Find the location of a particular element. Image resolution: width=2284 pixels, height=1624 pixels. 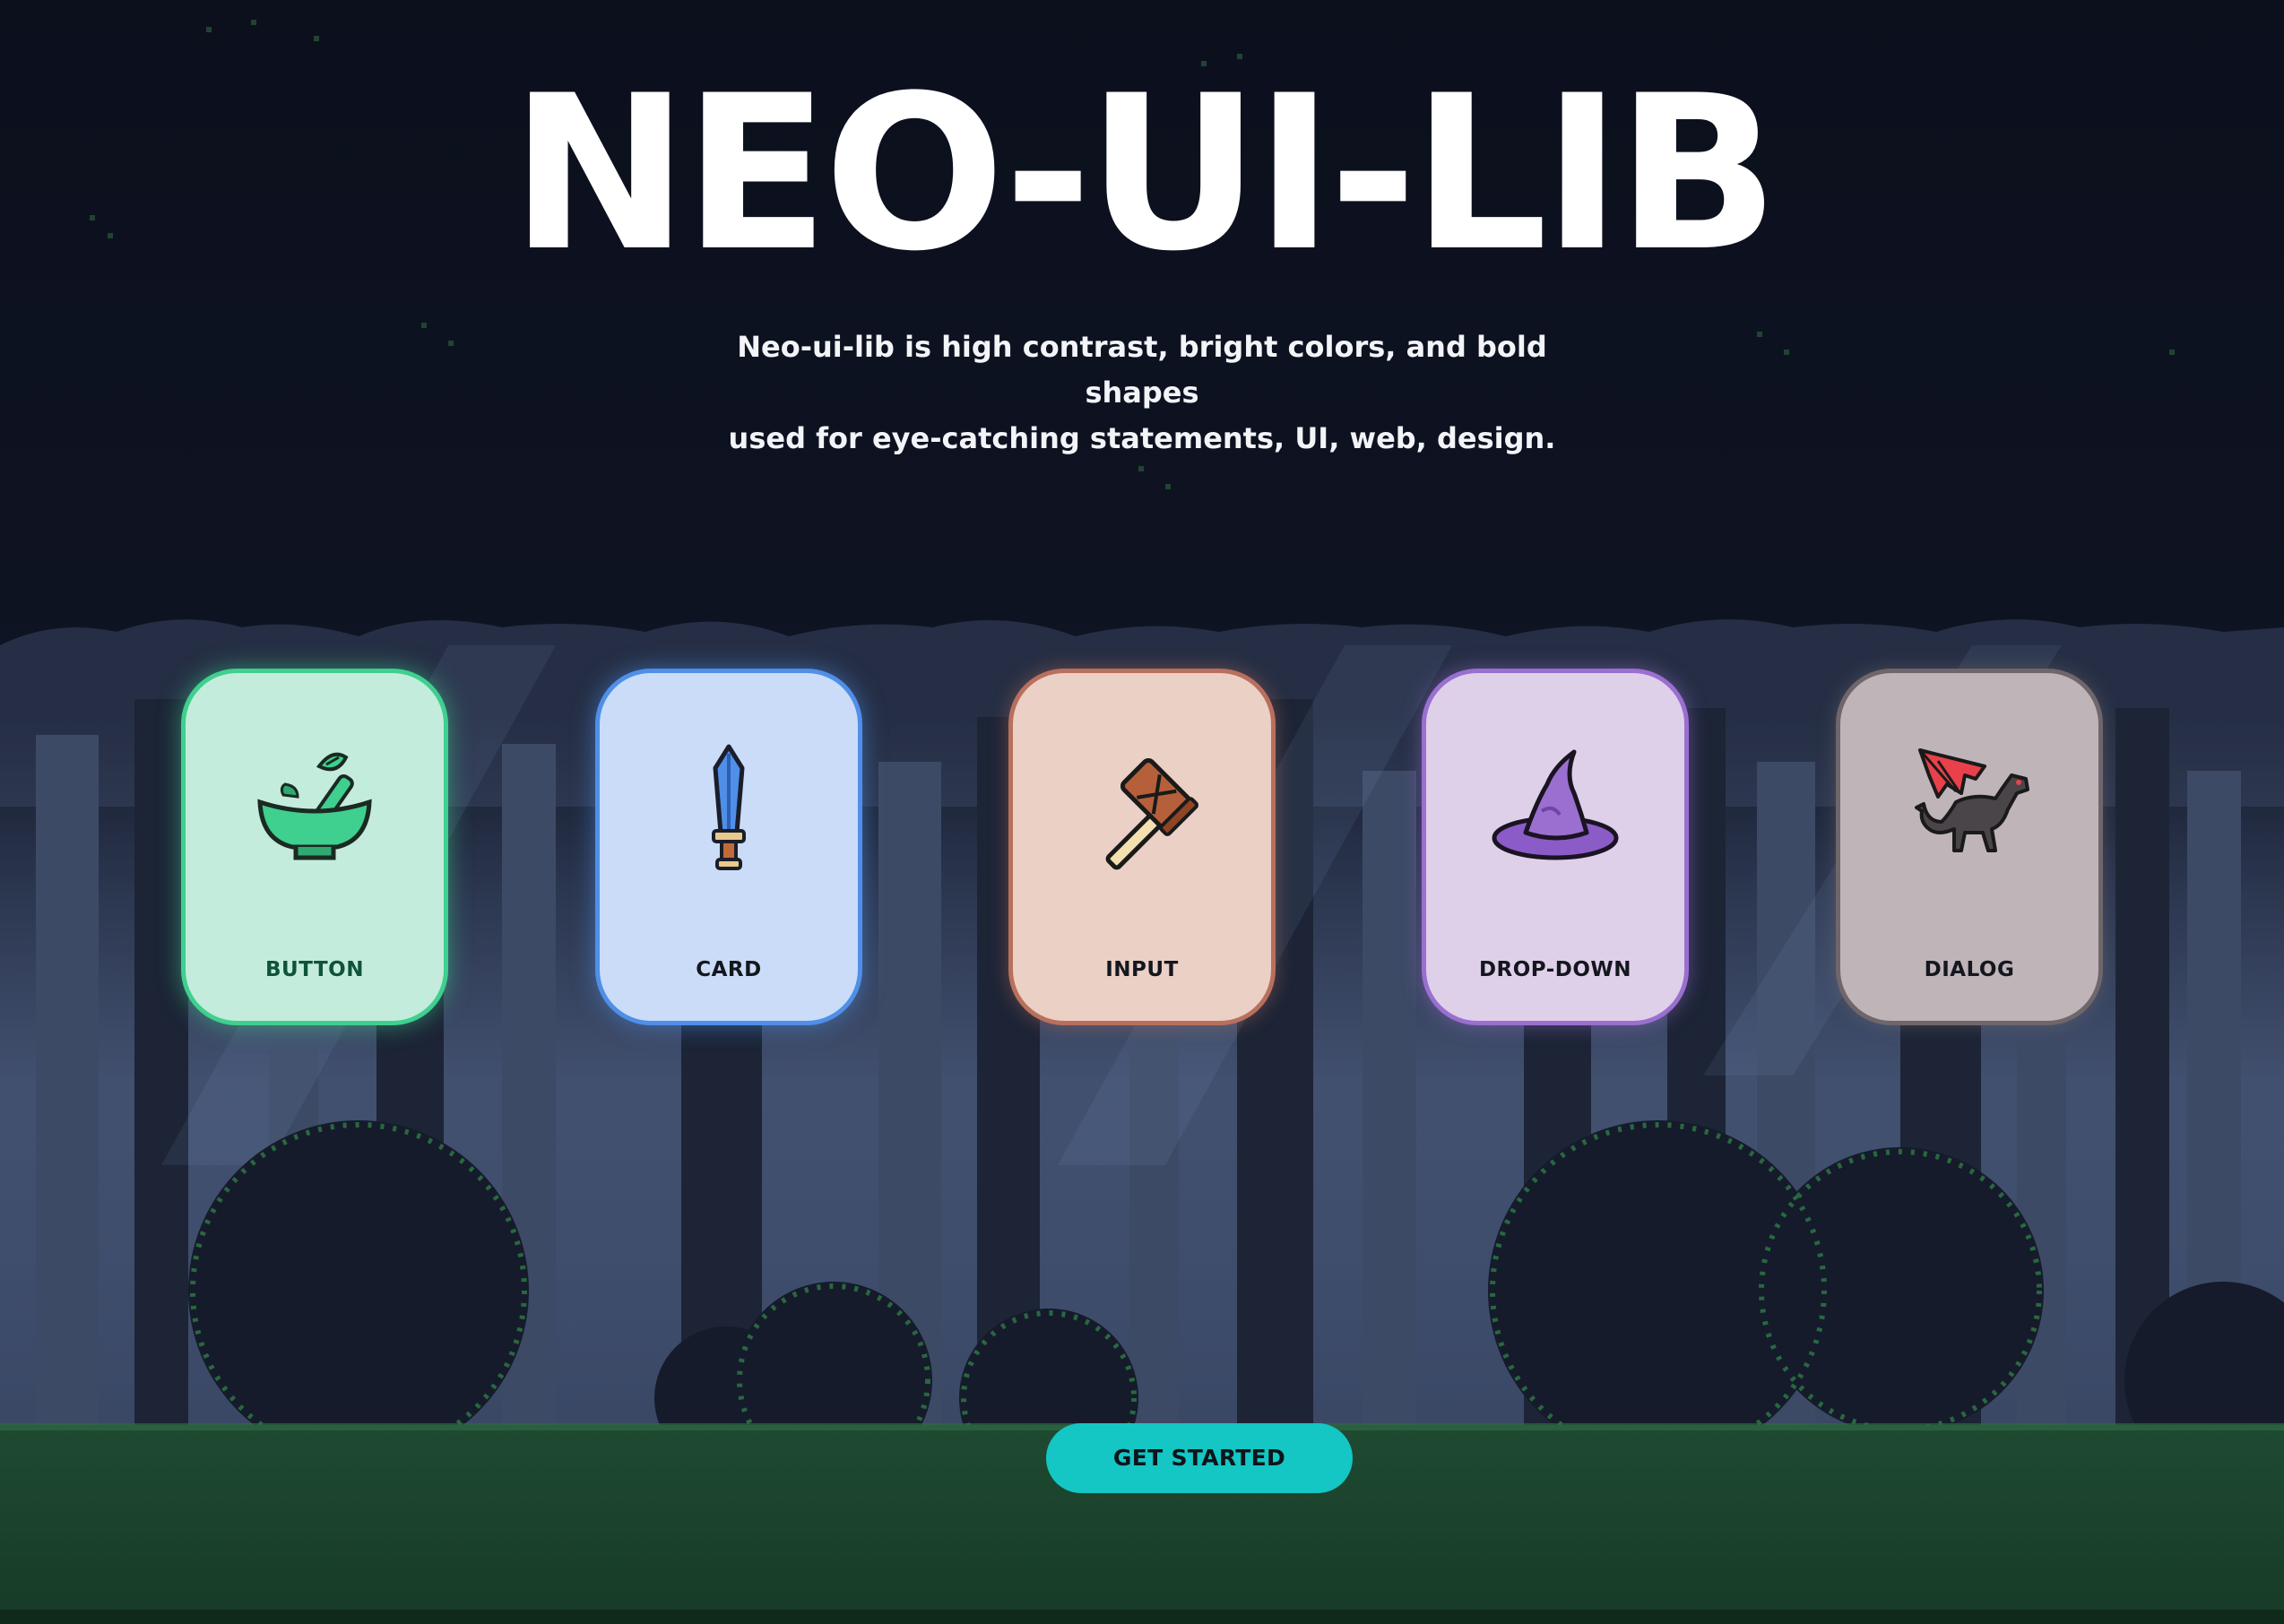

input-card: INPUT is located at coordinates (1142, 847).